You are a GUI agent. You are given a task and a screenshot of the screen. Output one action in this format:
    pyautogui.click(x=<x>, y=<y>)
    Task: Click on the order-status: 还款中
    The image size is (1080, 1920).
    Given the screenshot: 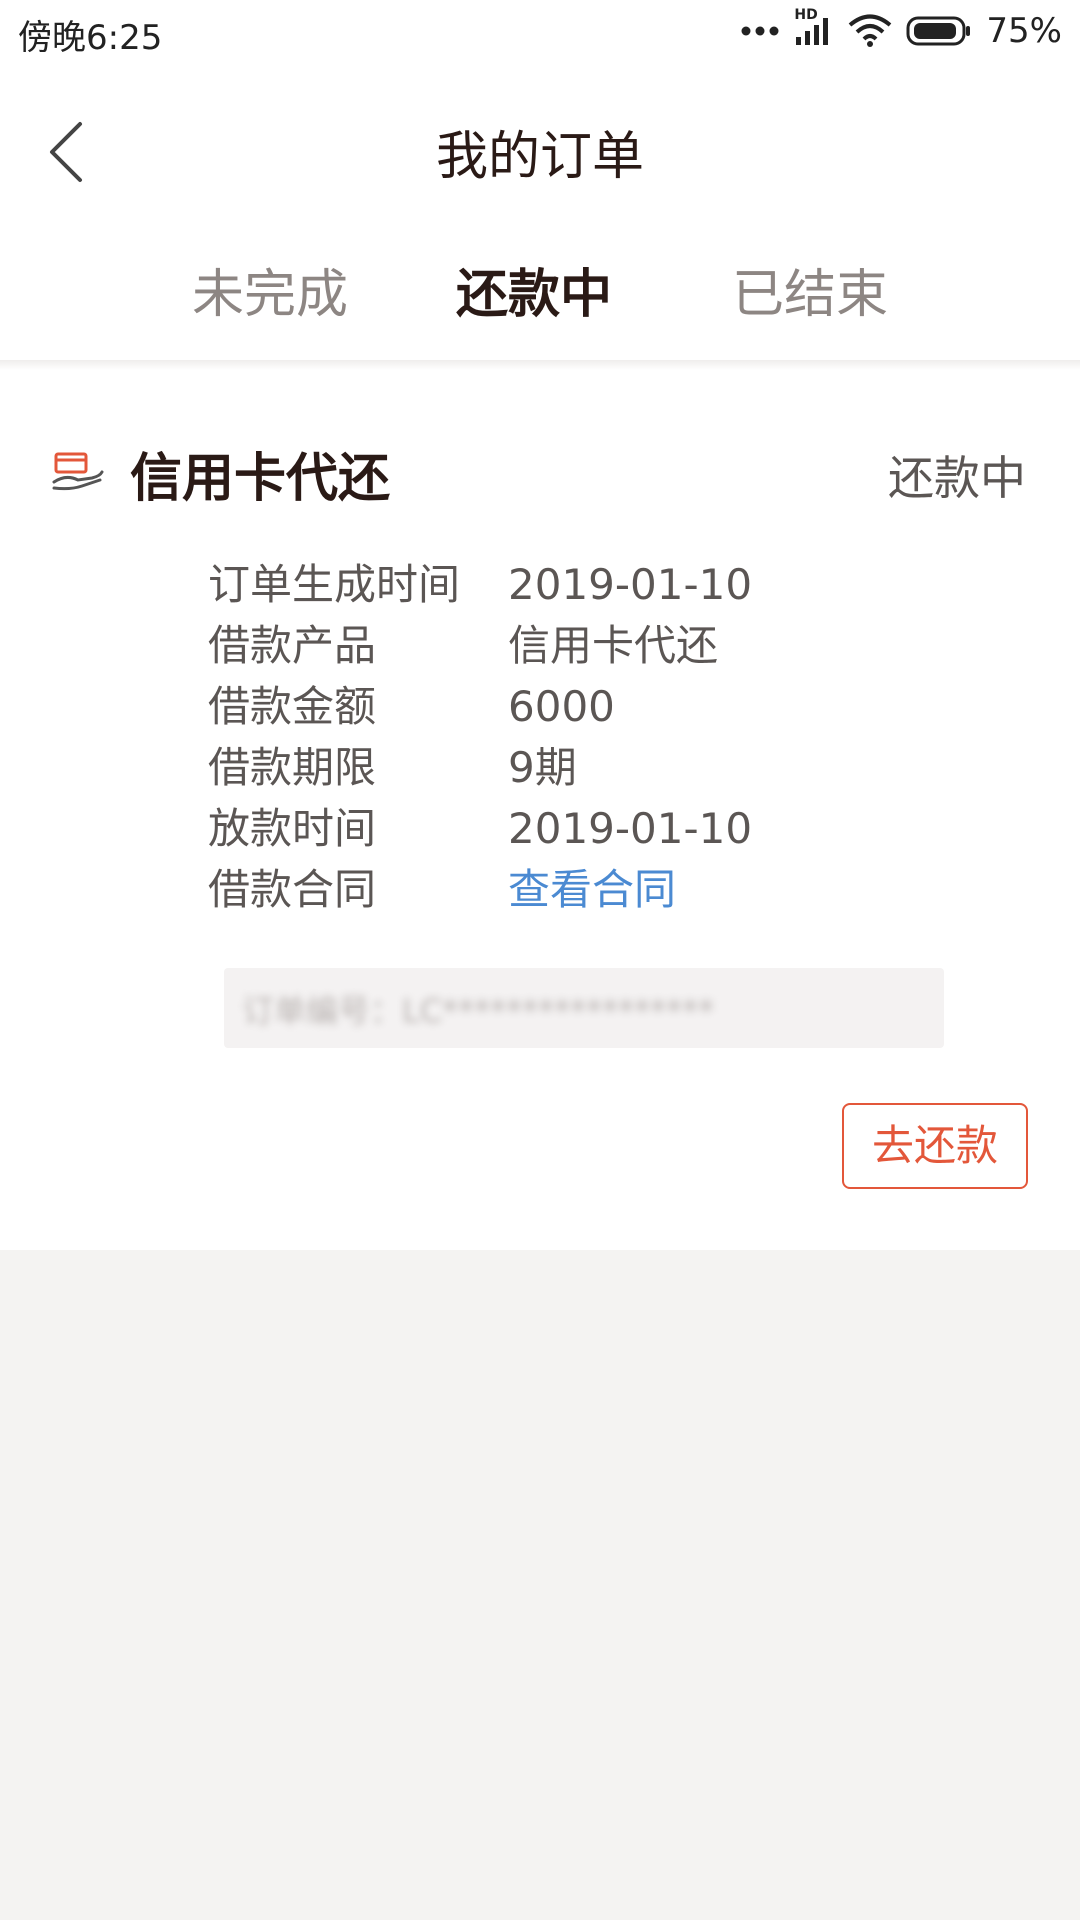 What is the action you would take?
    pyautogui.click(x=957, y=478)
    